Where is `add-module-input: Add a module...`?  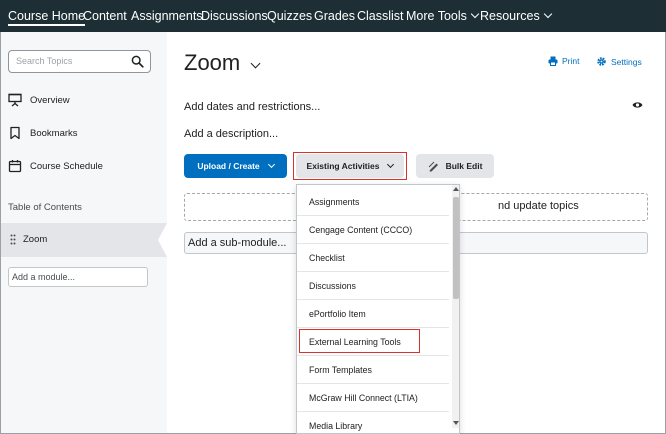
add-module-input: Add a module... is located at coordinates (78, 277).